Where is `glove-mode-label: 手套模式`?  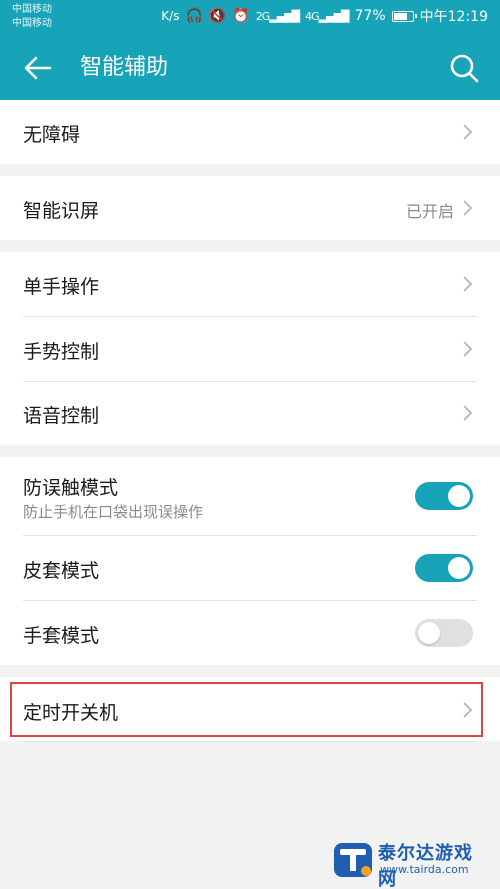 glove-mode-label: 手套模式 is located at coordinates (61, 636).